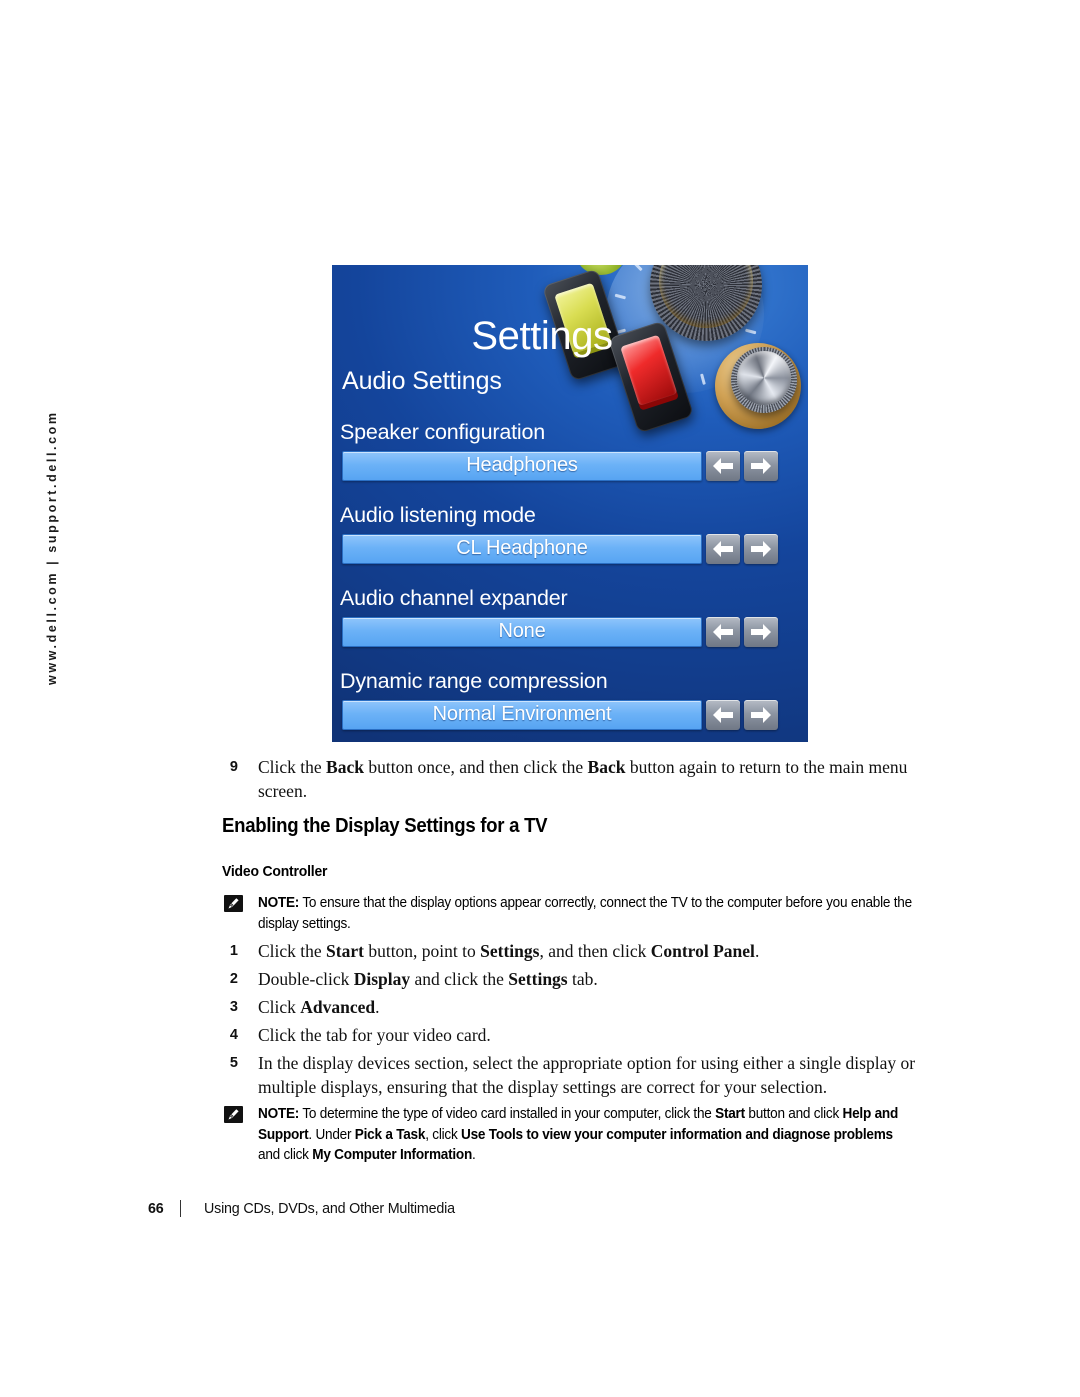 The width and height of the screenshot is (1080, 1397). What do you see at coordinates (66, 698) in the screenshot?
I see `side-rail: www.dell.com | support.dell.com` at bounding box center [66, 698].